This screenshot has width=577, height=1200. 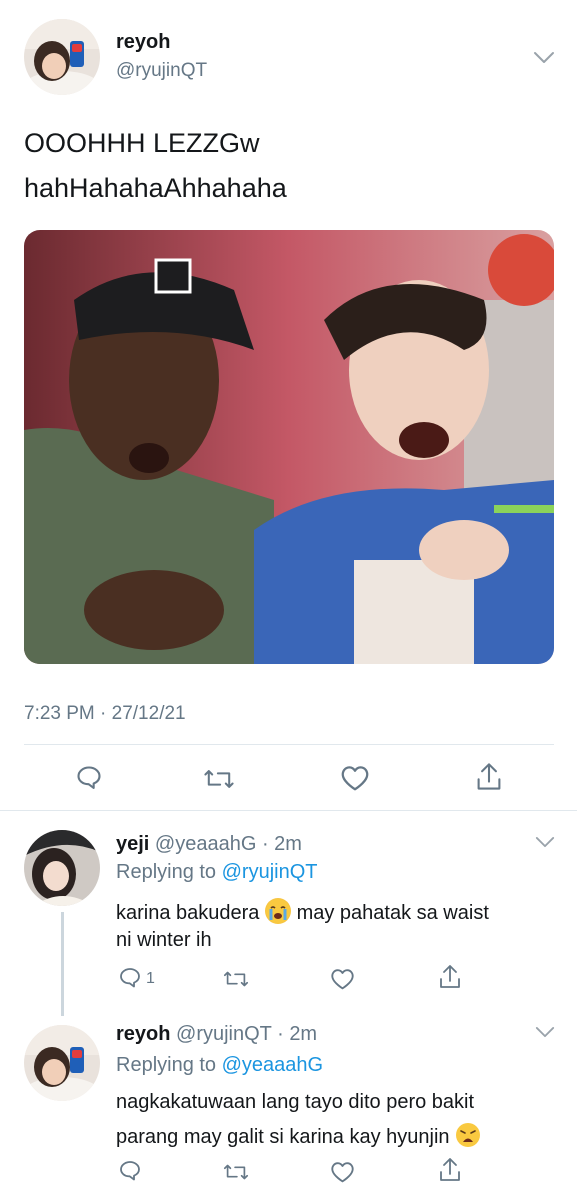 I want to click on reply-header: reyoh @ryujinQT · 2m, so click(x=216, y=1034).